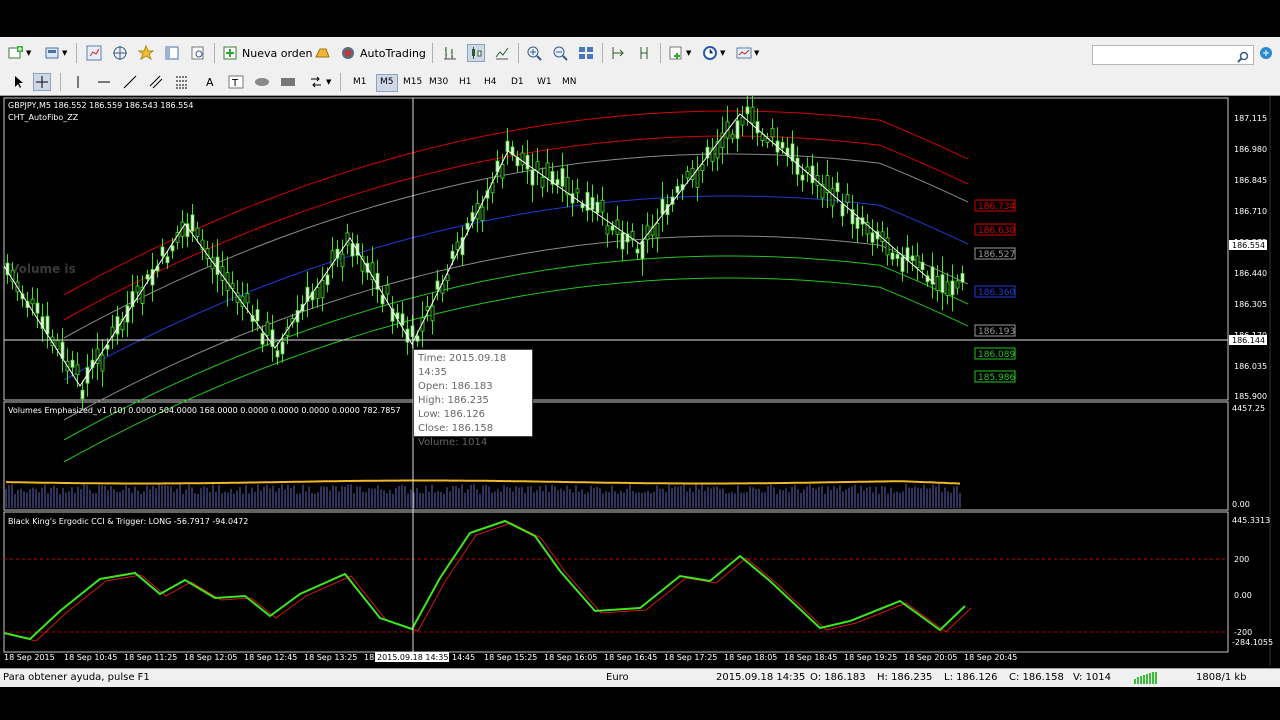  Describe the element at coordinates (288, 82) in the screenshot. I see `rectangle-button` at that location.